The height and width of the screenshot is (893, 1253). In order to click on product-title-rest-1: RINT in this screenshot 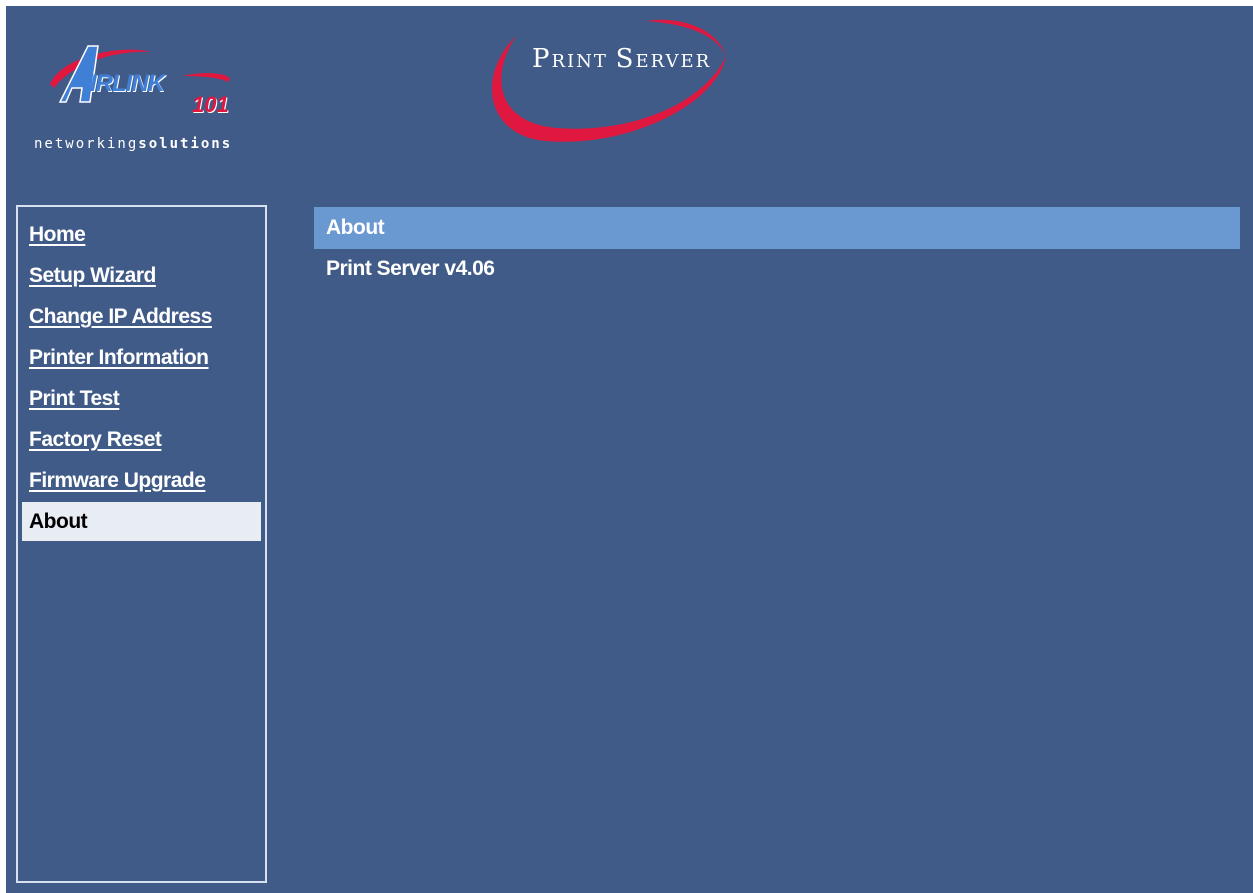, I will do `click(579, 61)`.